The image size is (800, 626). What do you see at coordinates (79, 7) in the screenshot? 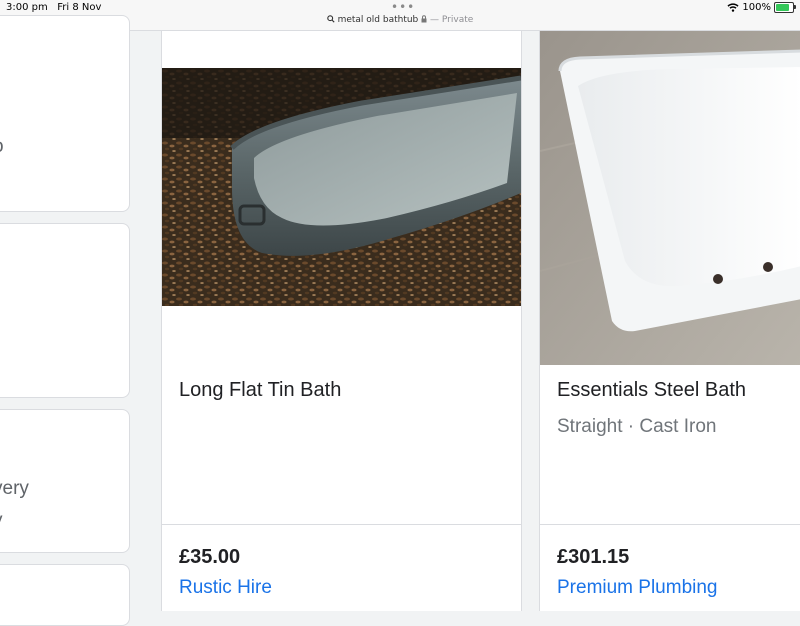
I see `status-date: Fri 8 Nov` at bounding box center [79, 7].